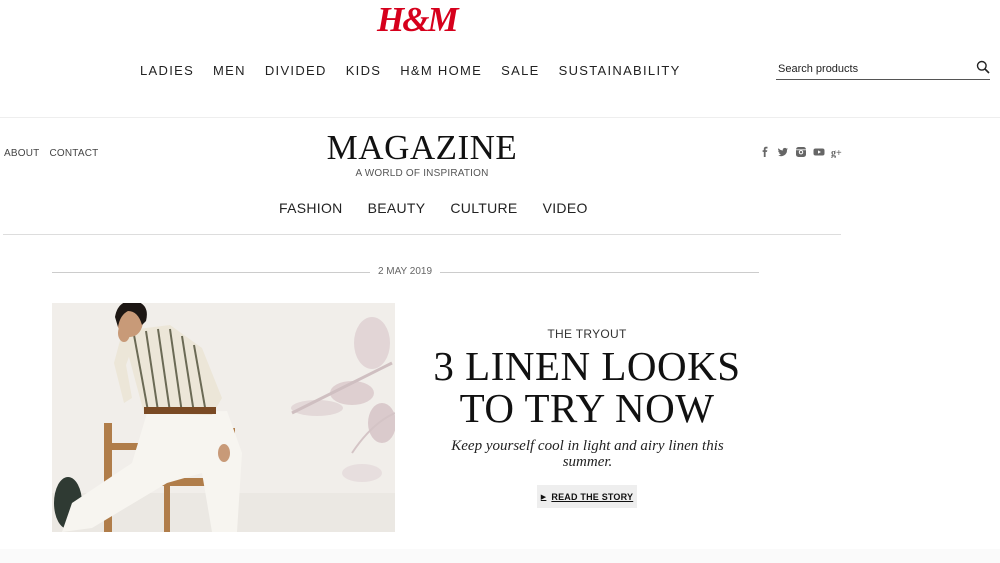 The image size is (1000, 563). What do you see at coordinates (483, 208) in the screenshot?
I see `tab-culture: CULTURE` at bounding box center [483, 208].